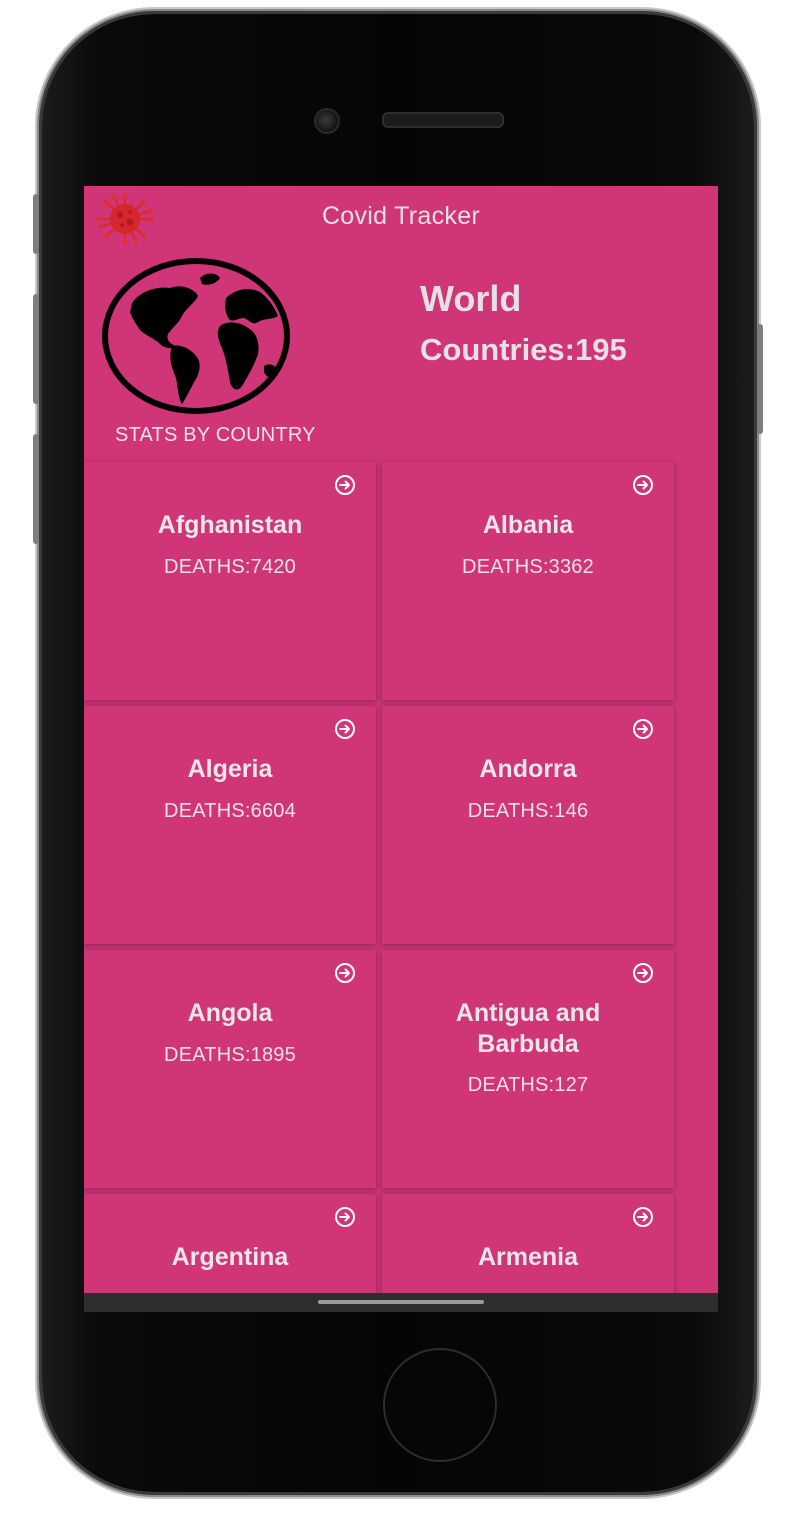 This screenshot has height=1522, width=794. What do you see at coordinates (36, 489) in the screenshot?
I see `volume-down-button` at bounding box center [36, 489].